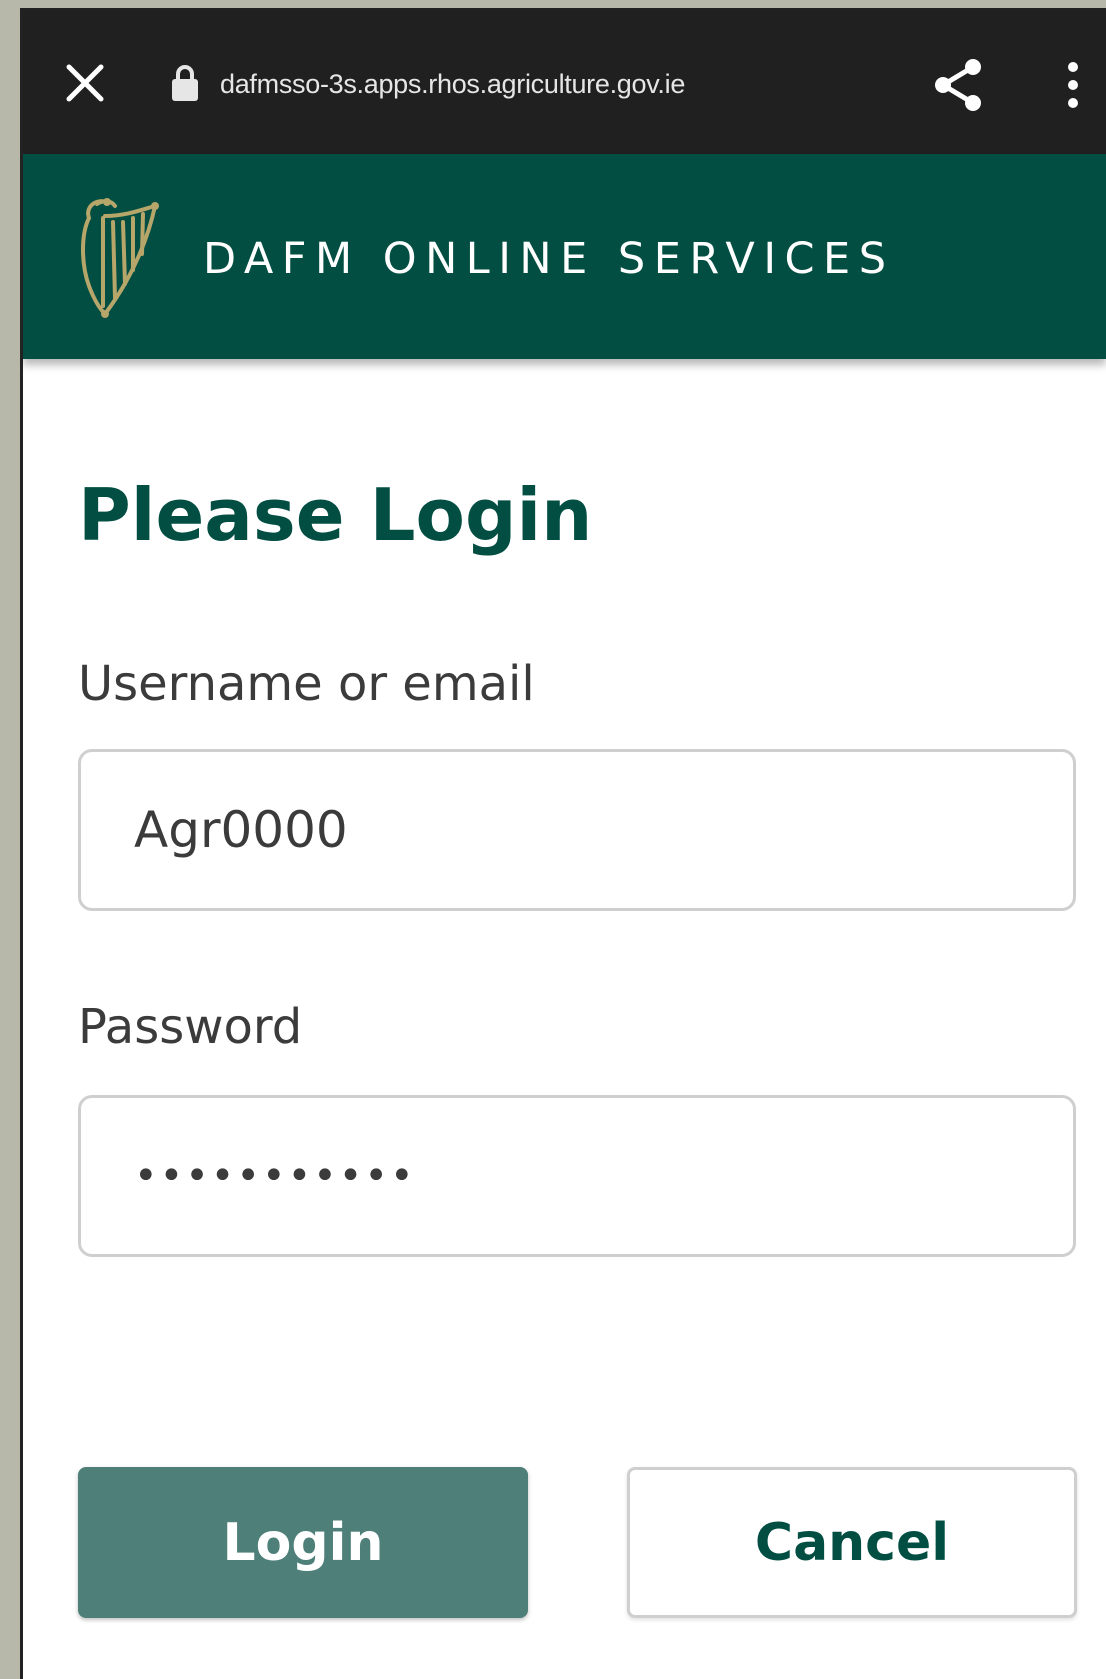  Describe the element at coordinates (118, 257) in the screenshot. I see `harp-icon` at that location.